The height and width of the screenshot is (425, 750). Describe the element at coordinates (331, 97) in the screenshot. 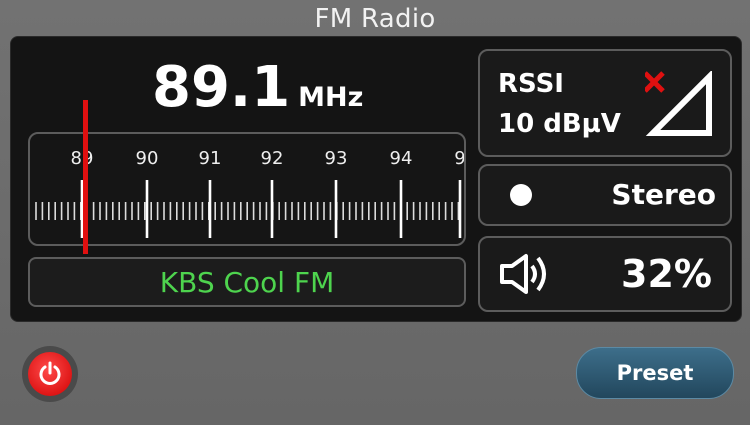

I see `frequency-unit: MHz` at that location.